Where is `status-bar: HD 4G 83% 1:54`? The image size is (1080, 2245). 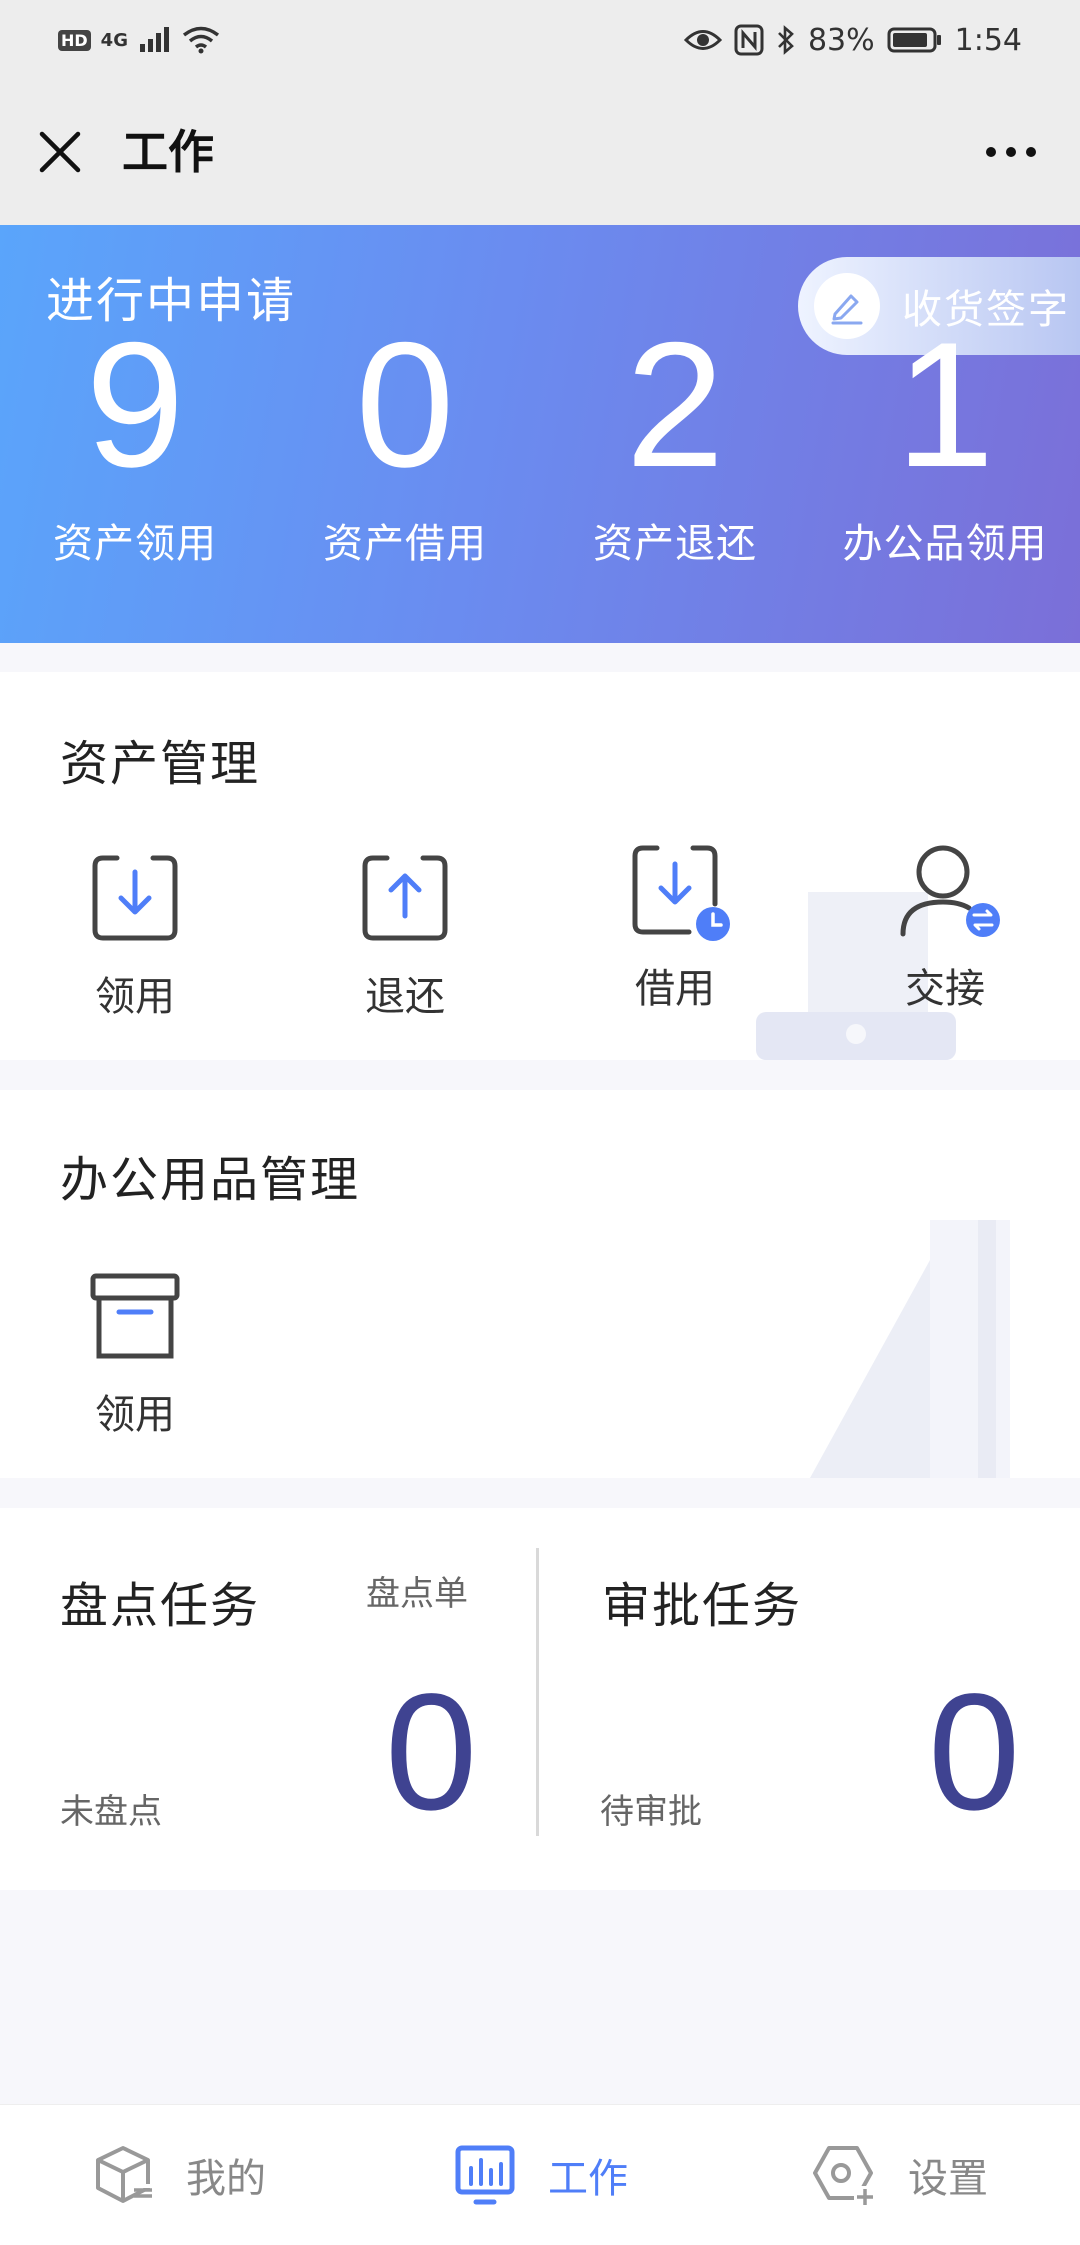
status-bar: HD 4G 83% 1:54 is located at coordinates (540, 40).